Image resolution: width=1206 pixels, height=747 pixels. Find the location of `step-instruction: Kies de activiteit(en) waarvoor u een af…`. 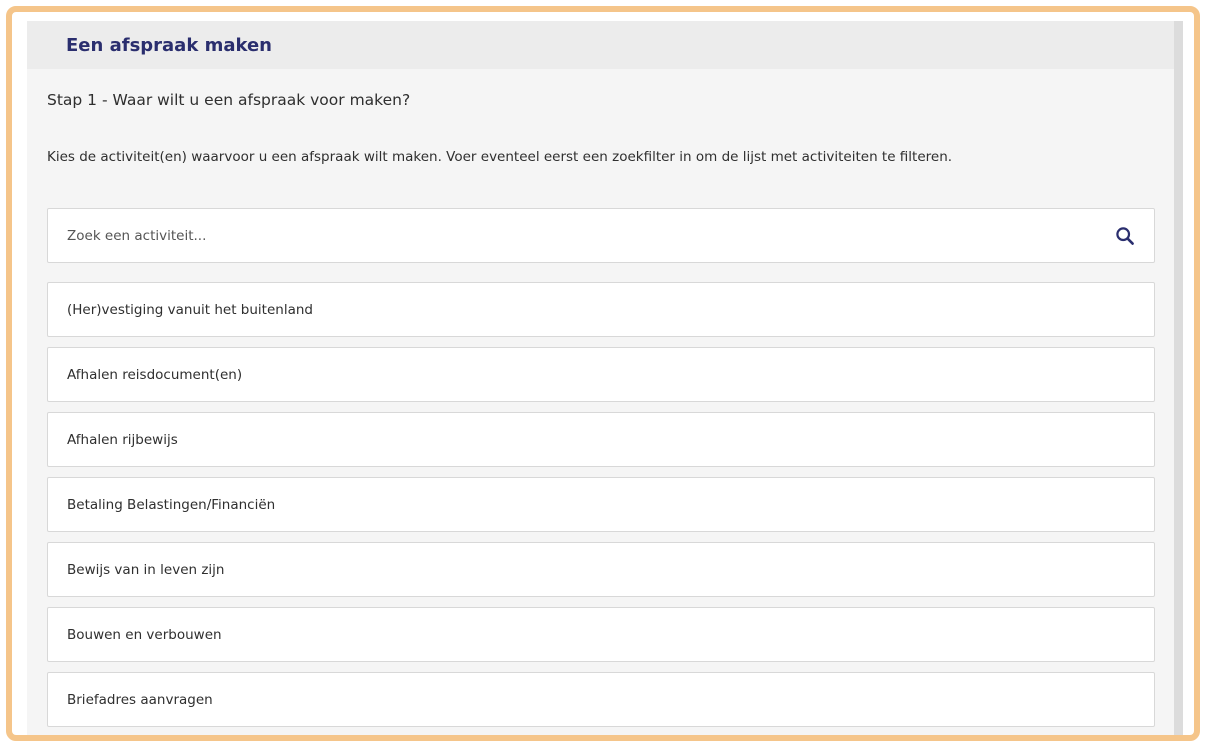

step-instruction: Kies de activiteit(en) waarvoor u een af… is located at coordinates (500, 157).